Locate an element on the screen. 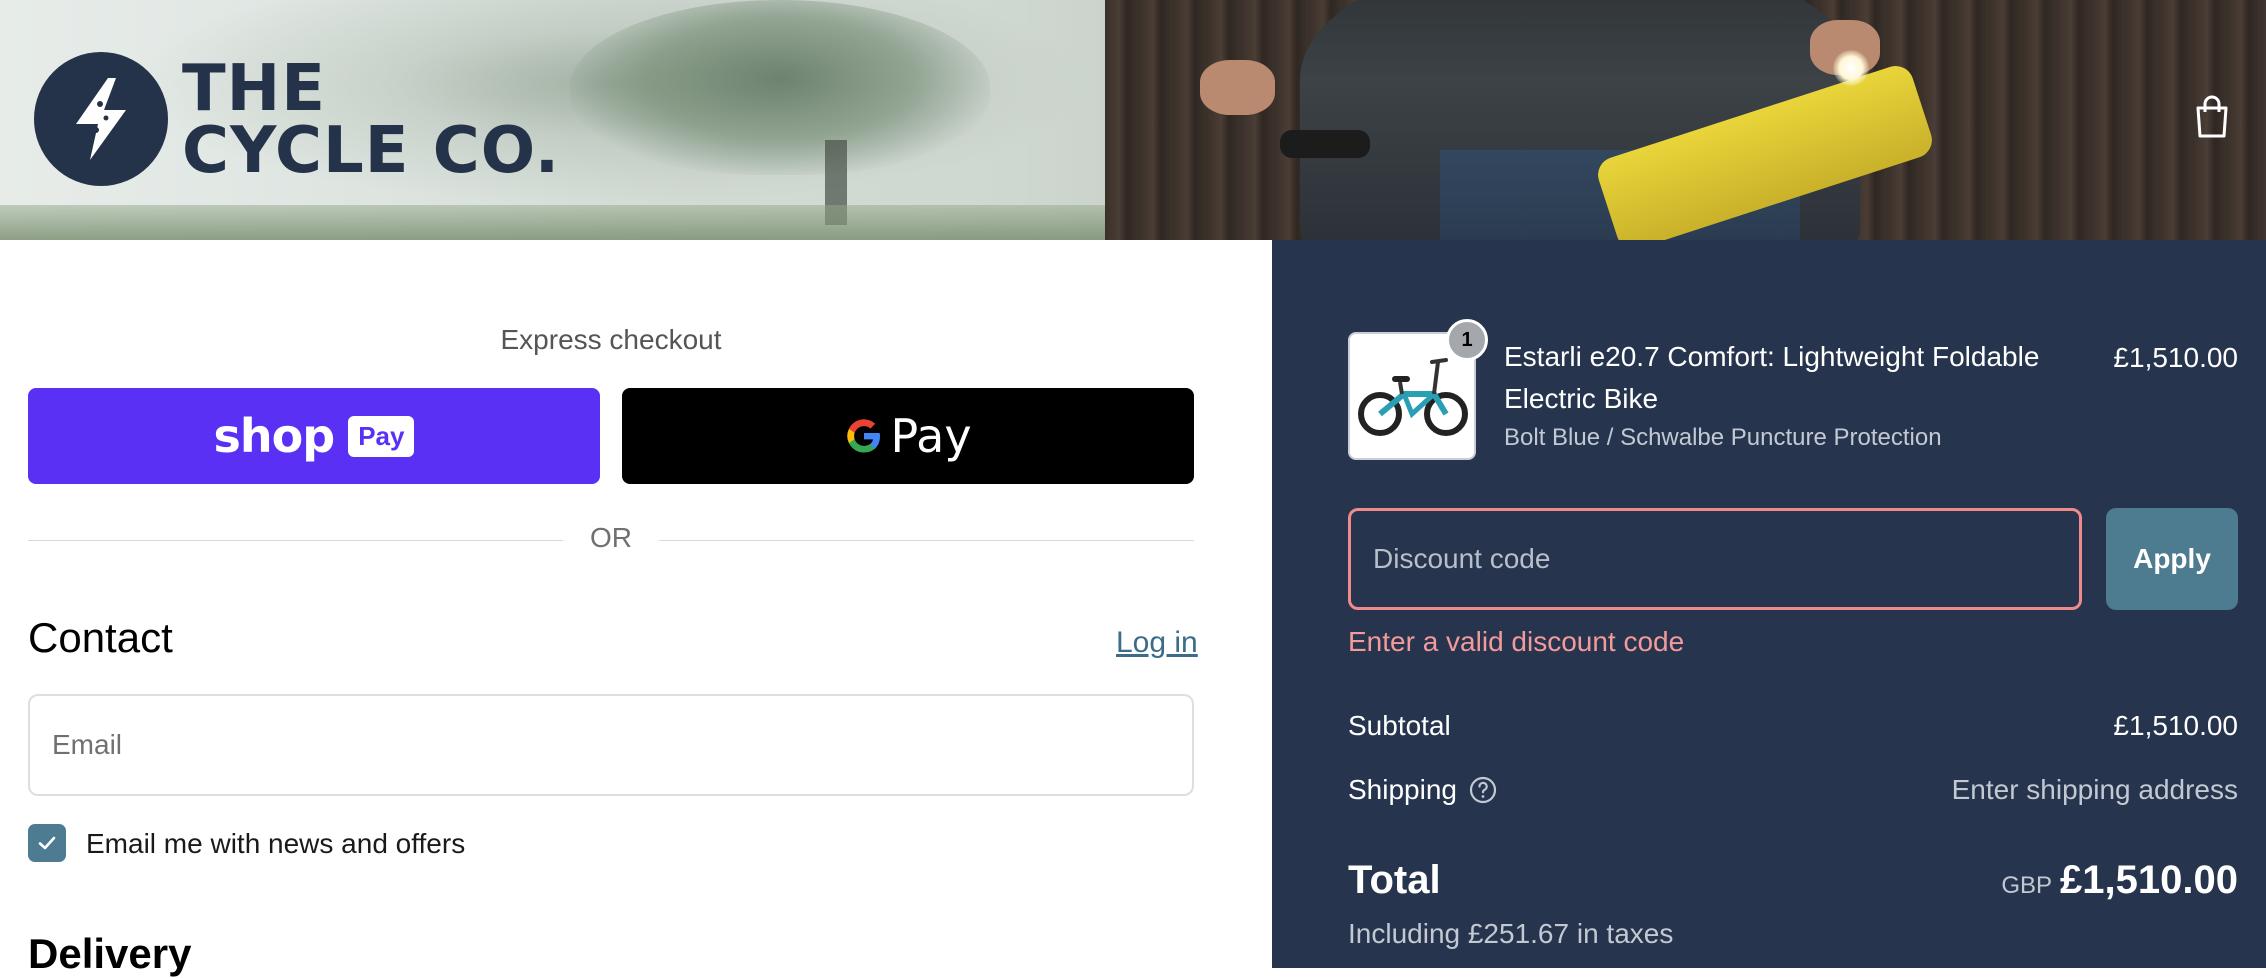 The width and height of the screenshot is (2266, 978). checkmark-icon is located at coordinates (47, 843).